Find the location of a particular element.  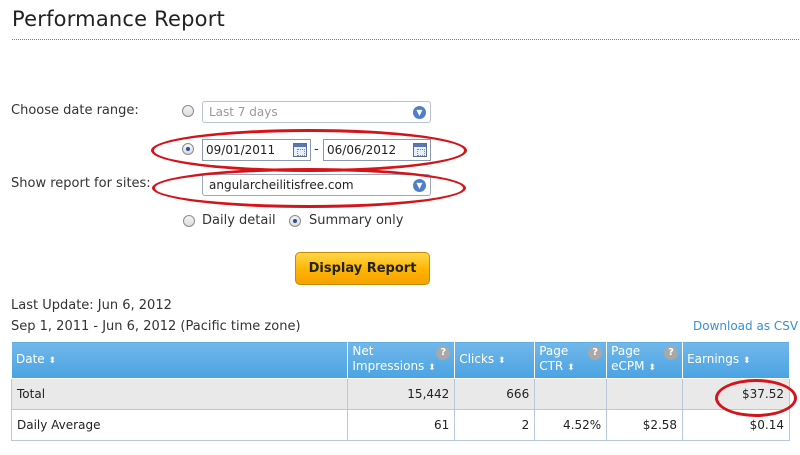

cell-impressions: 15,442 is located at coordinates (401, 394).